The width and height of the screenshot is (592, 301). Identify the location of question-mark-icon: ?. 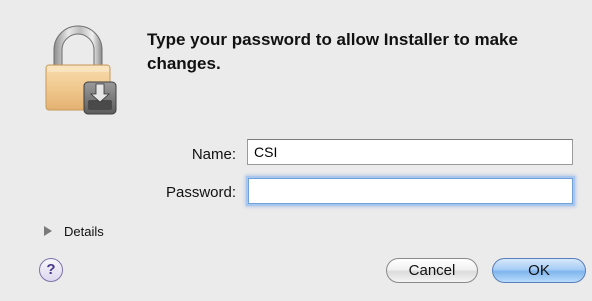
(51, 269).